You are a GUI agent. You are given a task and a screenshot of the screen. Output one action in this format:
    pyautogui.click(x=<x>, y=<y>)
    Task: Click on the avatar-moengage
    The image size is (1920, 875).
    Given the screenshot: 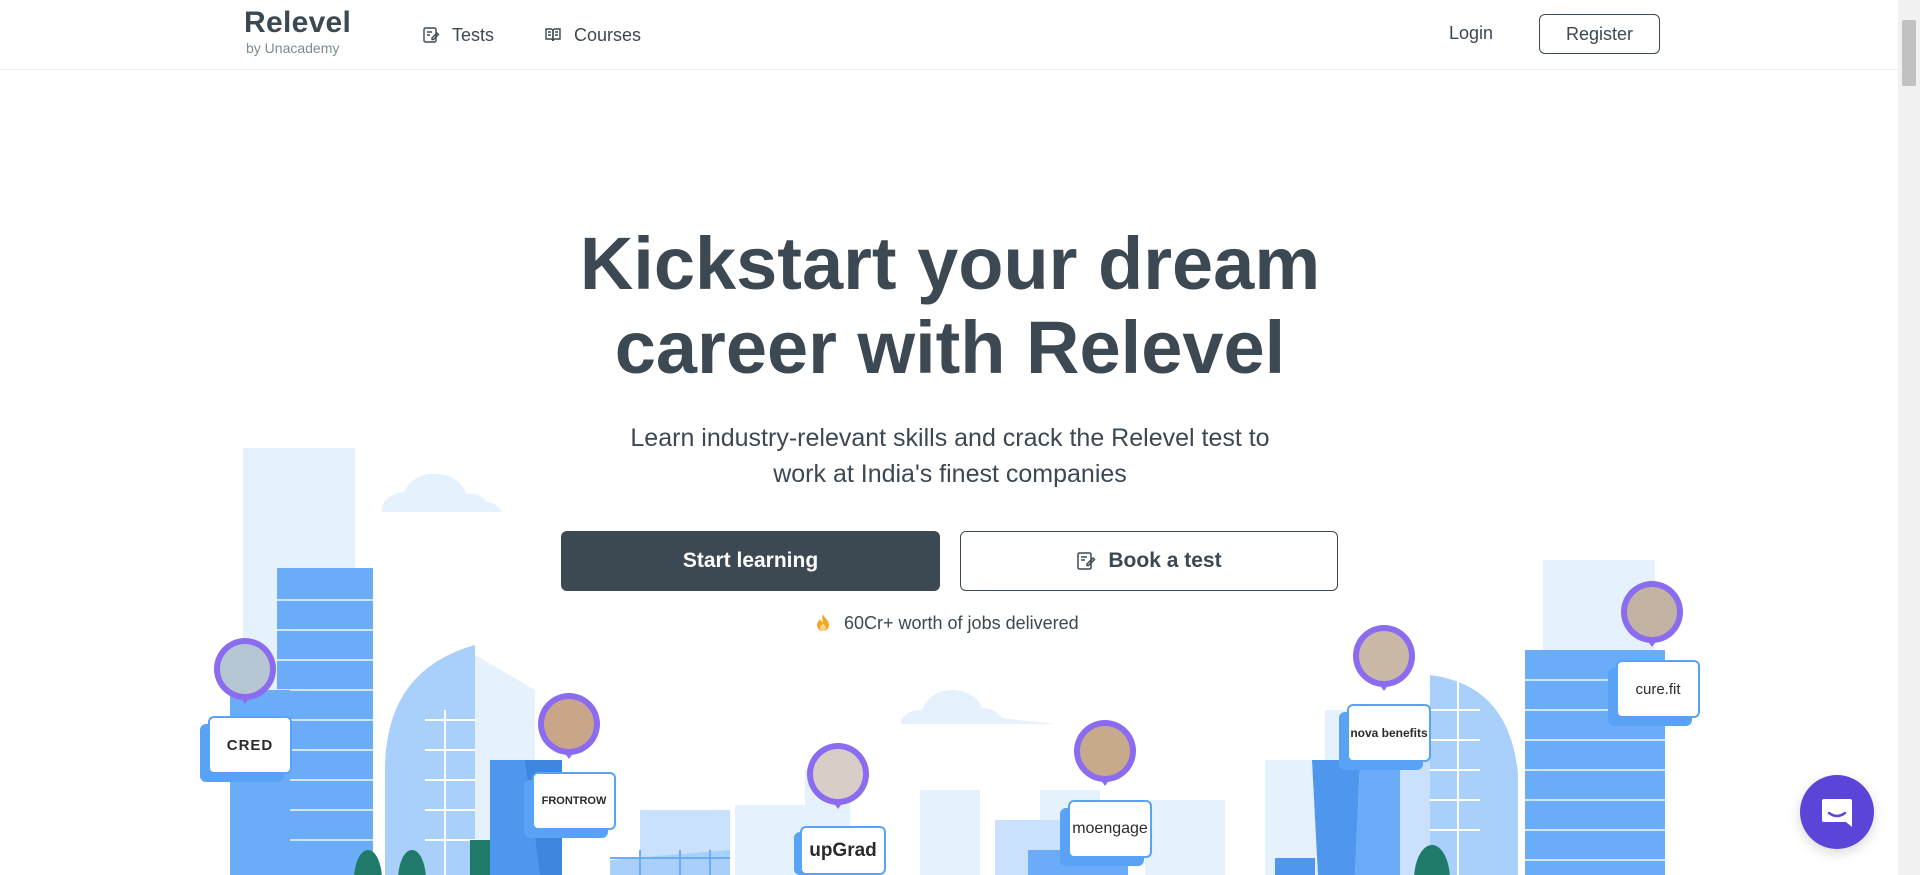 What is the action you would take?
    pyautogui.click(x=1105, y=753)
    